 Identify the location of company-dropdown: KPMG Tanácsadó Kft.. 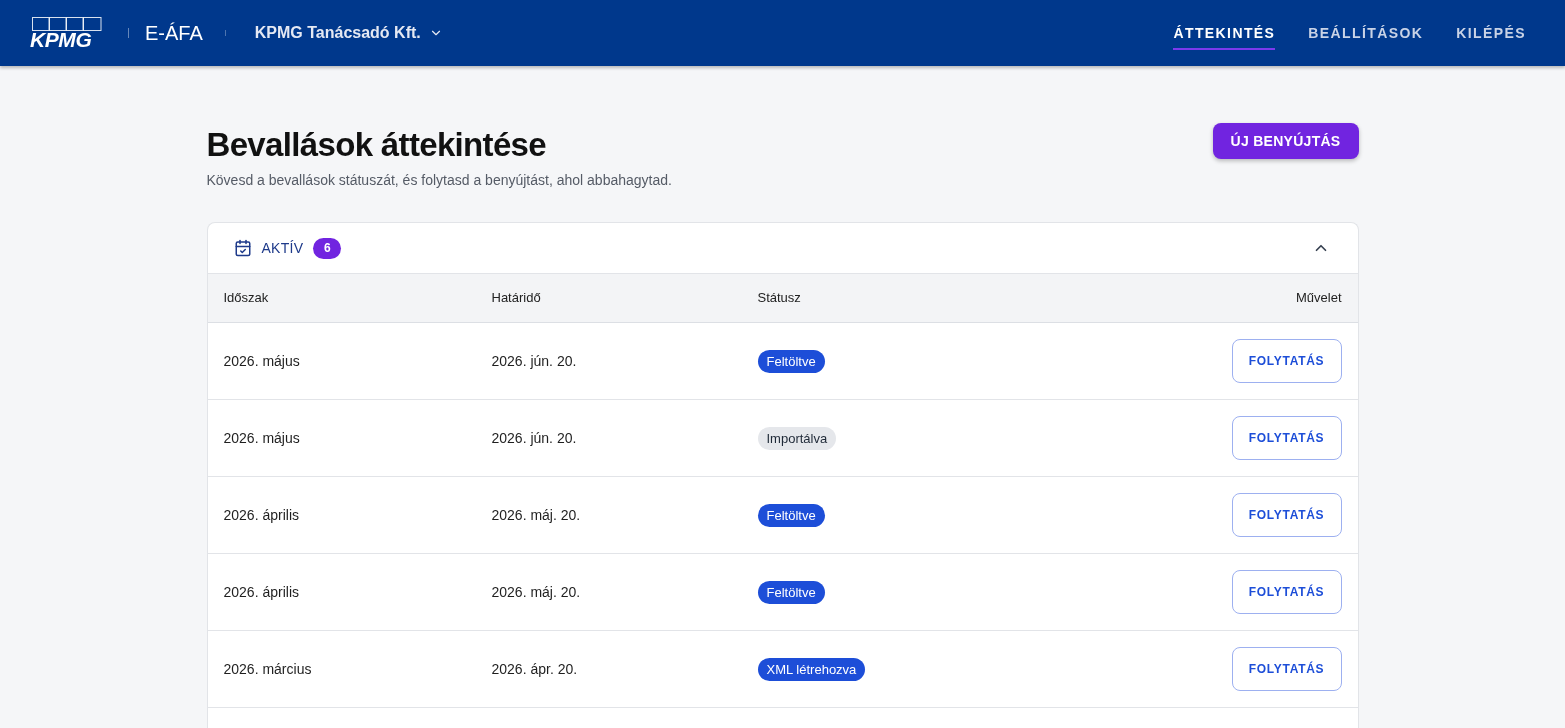
(348, 33).